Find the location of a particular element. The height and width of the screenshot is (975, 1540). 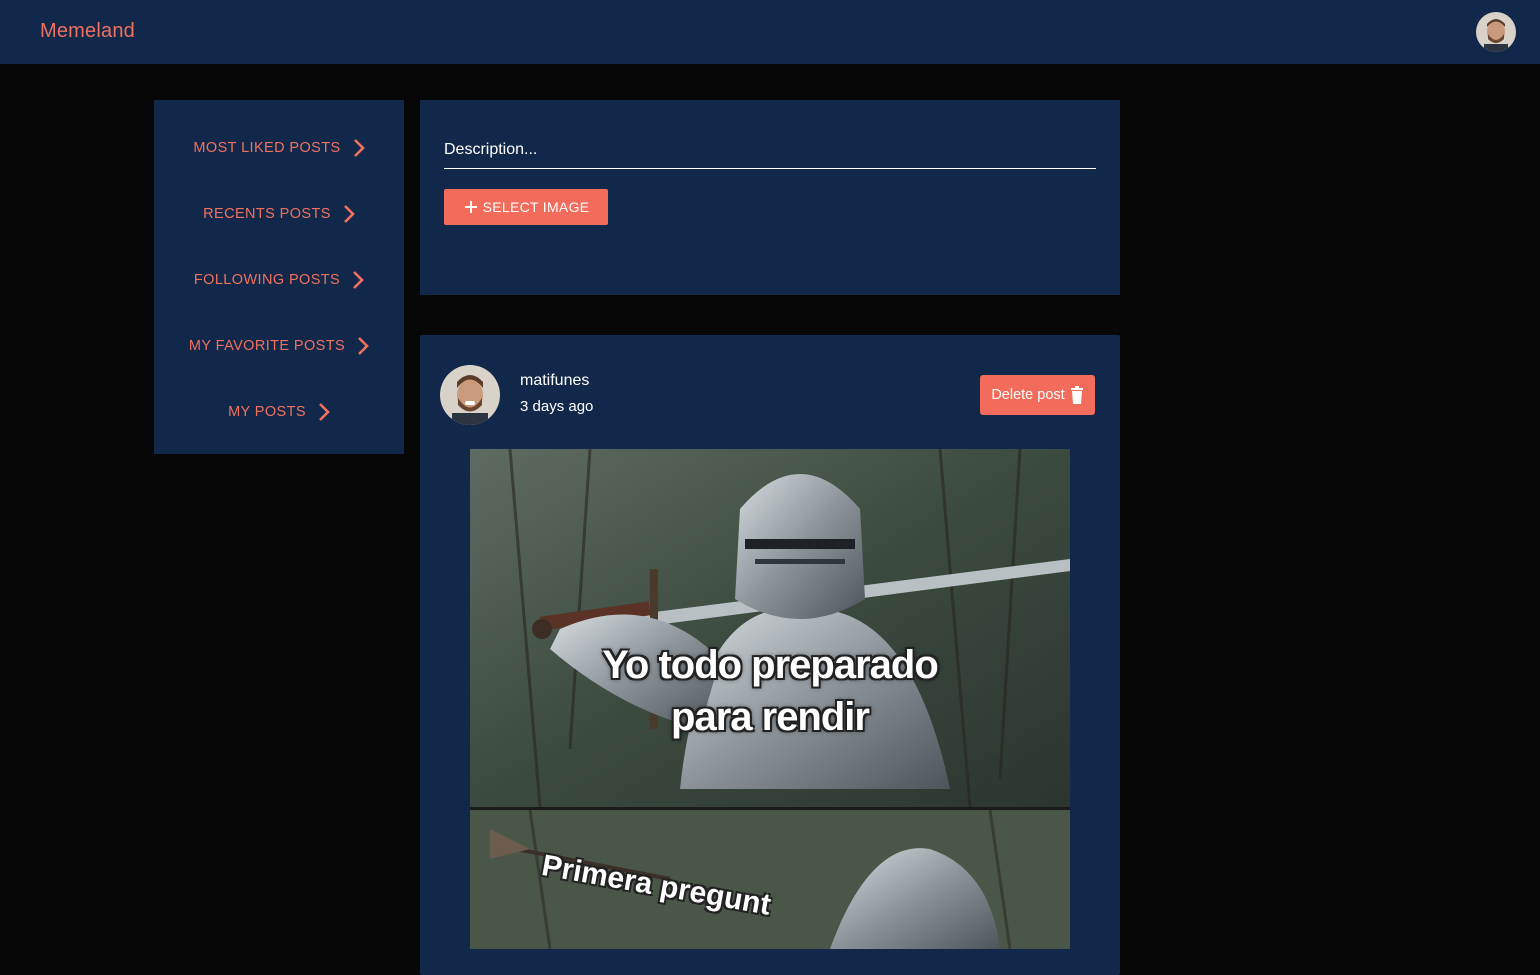

post-author-avatar is located at coordinates (470, 395).